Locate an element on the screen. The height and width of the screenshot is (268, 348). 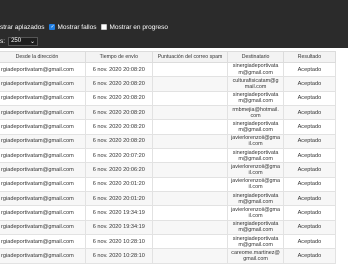
show-failed-checkbox: ✓ is located at coordinates (52, 27).